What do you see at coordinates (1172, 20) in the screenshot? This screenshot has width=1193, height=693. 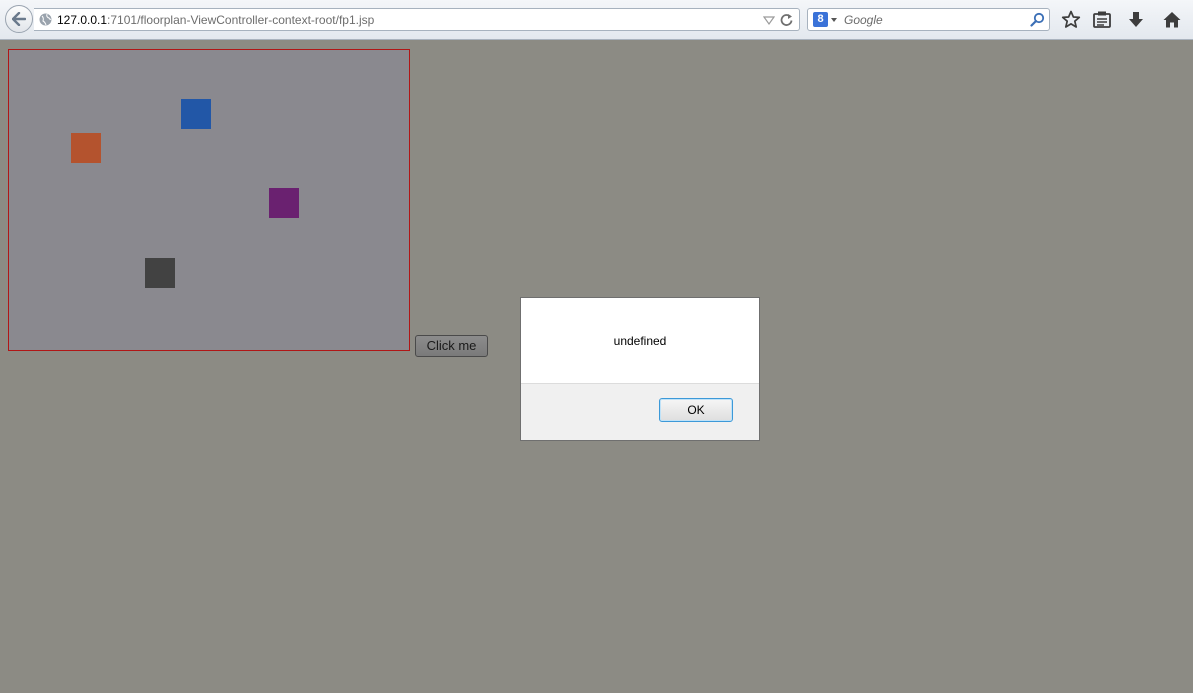 I see `home-icon` at bounding box center [1172, 20].